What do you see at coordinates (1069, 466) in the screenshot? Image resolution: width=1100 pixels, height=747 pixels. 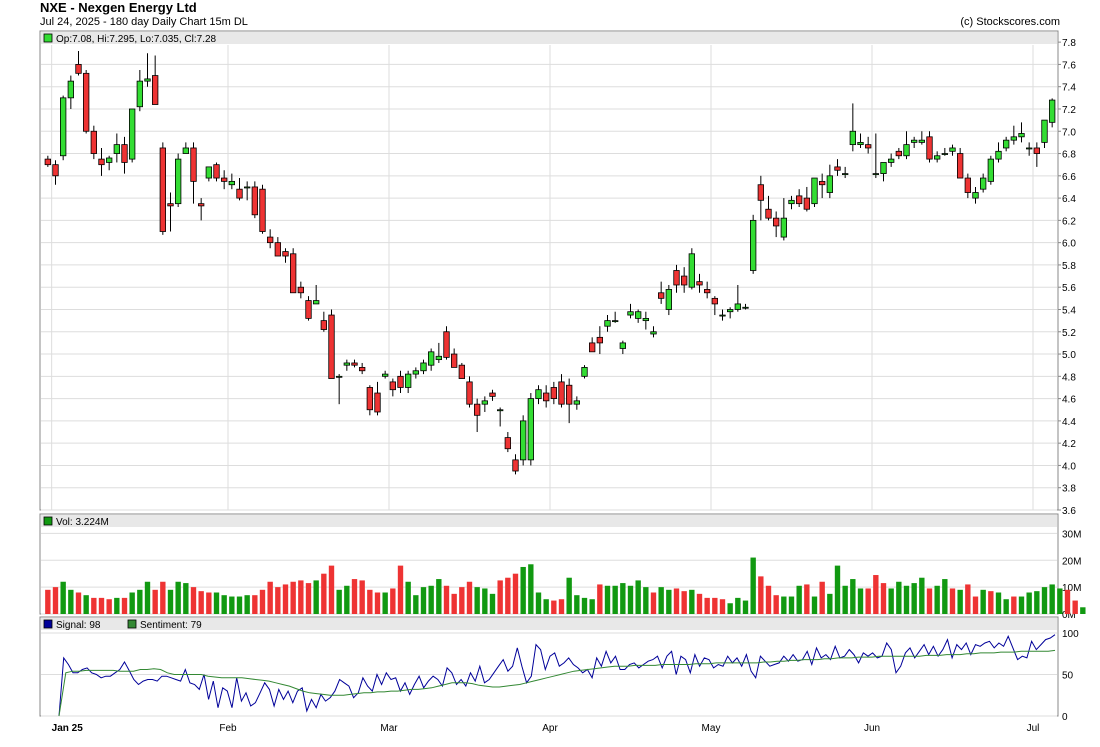 I see `price-tick-label: 4.0` at bounding box center [1069, 466].